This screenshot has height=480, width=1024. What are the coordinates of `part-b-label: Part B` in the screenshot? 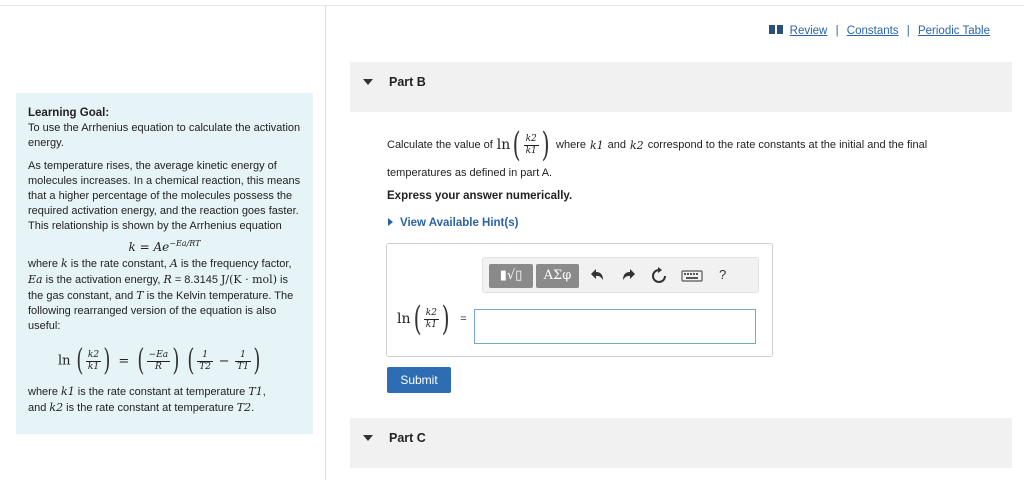 It's located at (407, 82).